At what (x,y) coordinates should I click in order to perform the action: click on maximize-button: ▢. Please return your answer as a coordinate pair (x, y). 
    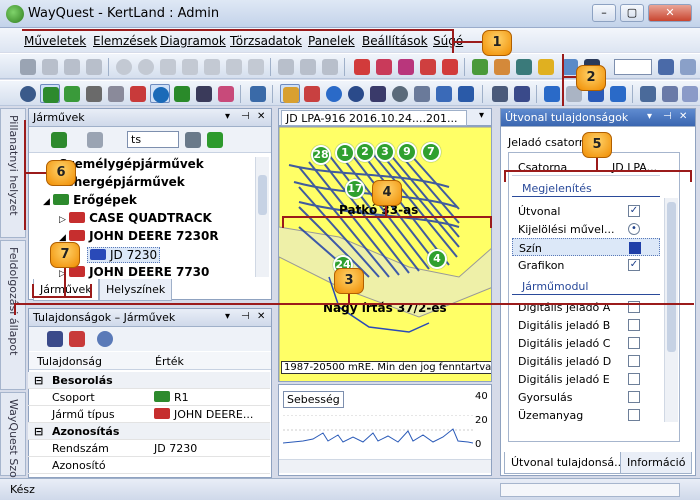
    Looking at the image, I should click on (632, 13).